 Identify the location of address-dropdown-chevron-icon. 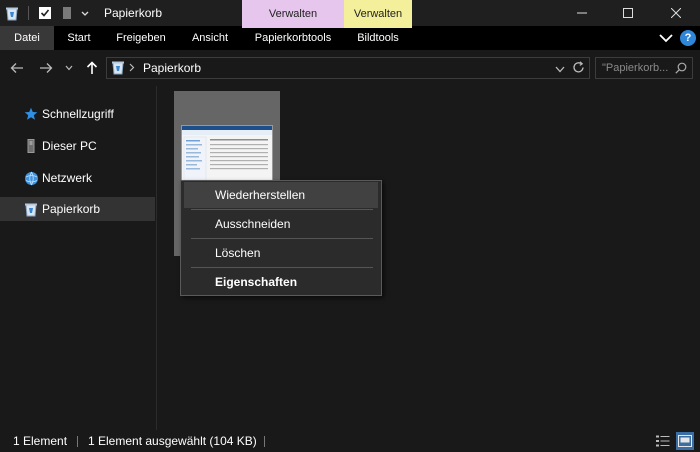
(560, 70).